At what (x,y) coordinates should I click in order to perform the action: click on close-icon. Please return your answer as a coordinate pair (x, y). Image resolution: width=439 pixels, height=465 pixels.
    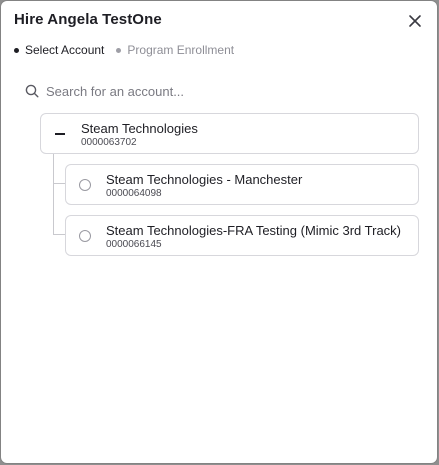
    Looking at the image, I should click on (415, 21).